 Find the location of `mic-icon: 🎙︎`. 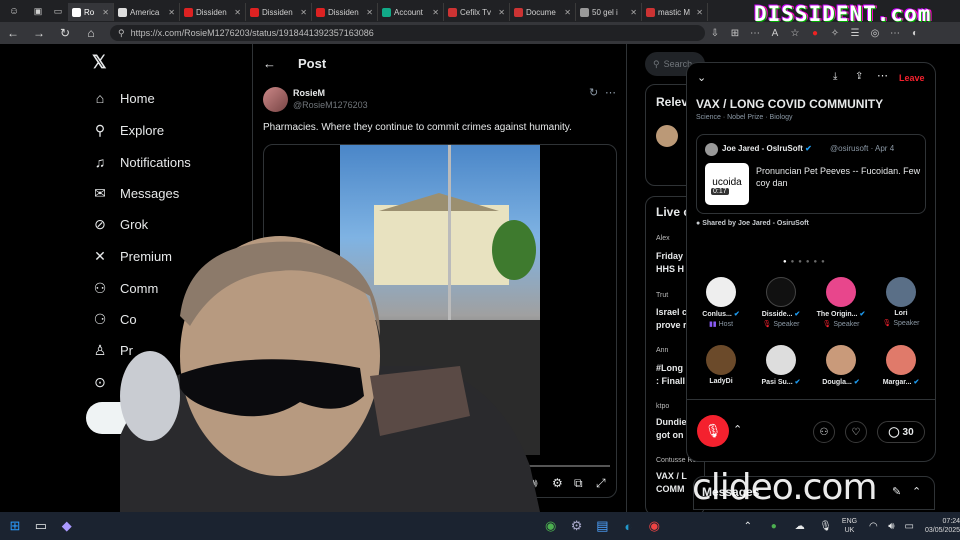

mic-icon: 🎙︎ is located at coordinates (826, 526).